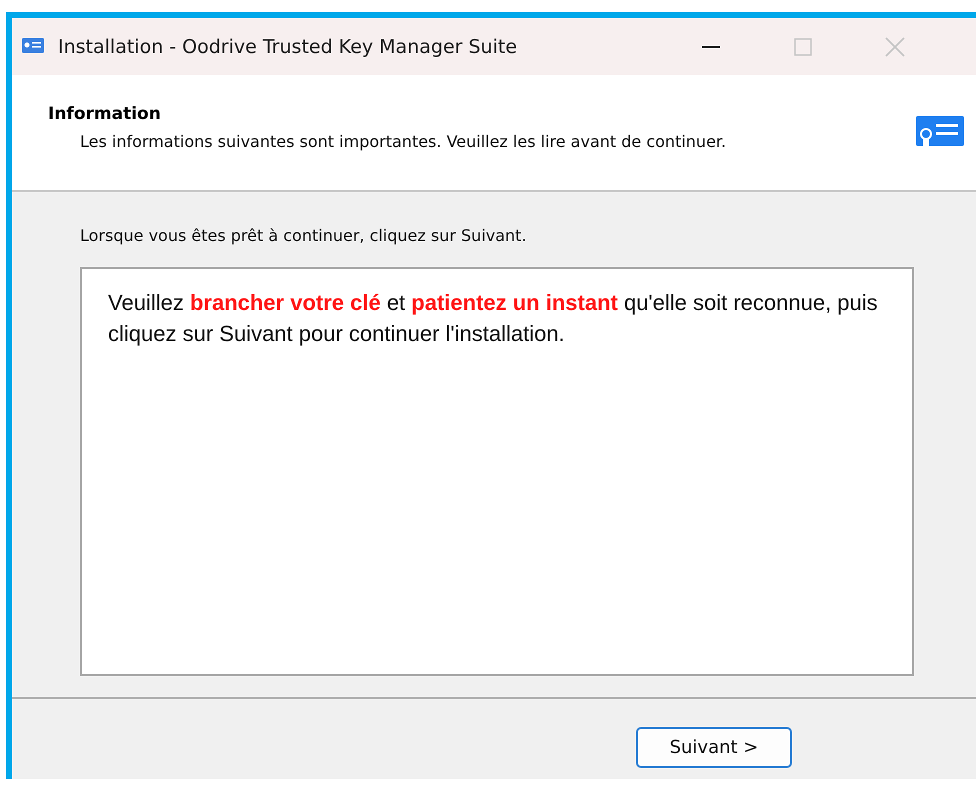 The image size is (976, 785). Describe the element at coordinates (33, 46) in the screenshot. I see `certificate-icon` at that location.